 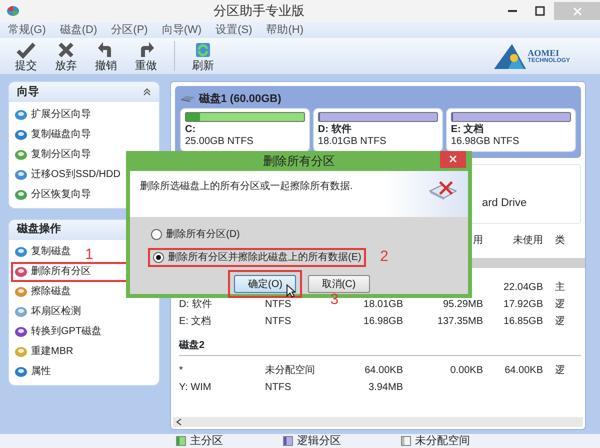 What do you see at coordinates (65, 332) in the screenshot?
I see `sidebar-item: 转换到GPT磁盘` at bounding box center [65, 332].